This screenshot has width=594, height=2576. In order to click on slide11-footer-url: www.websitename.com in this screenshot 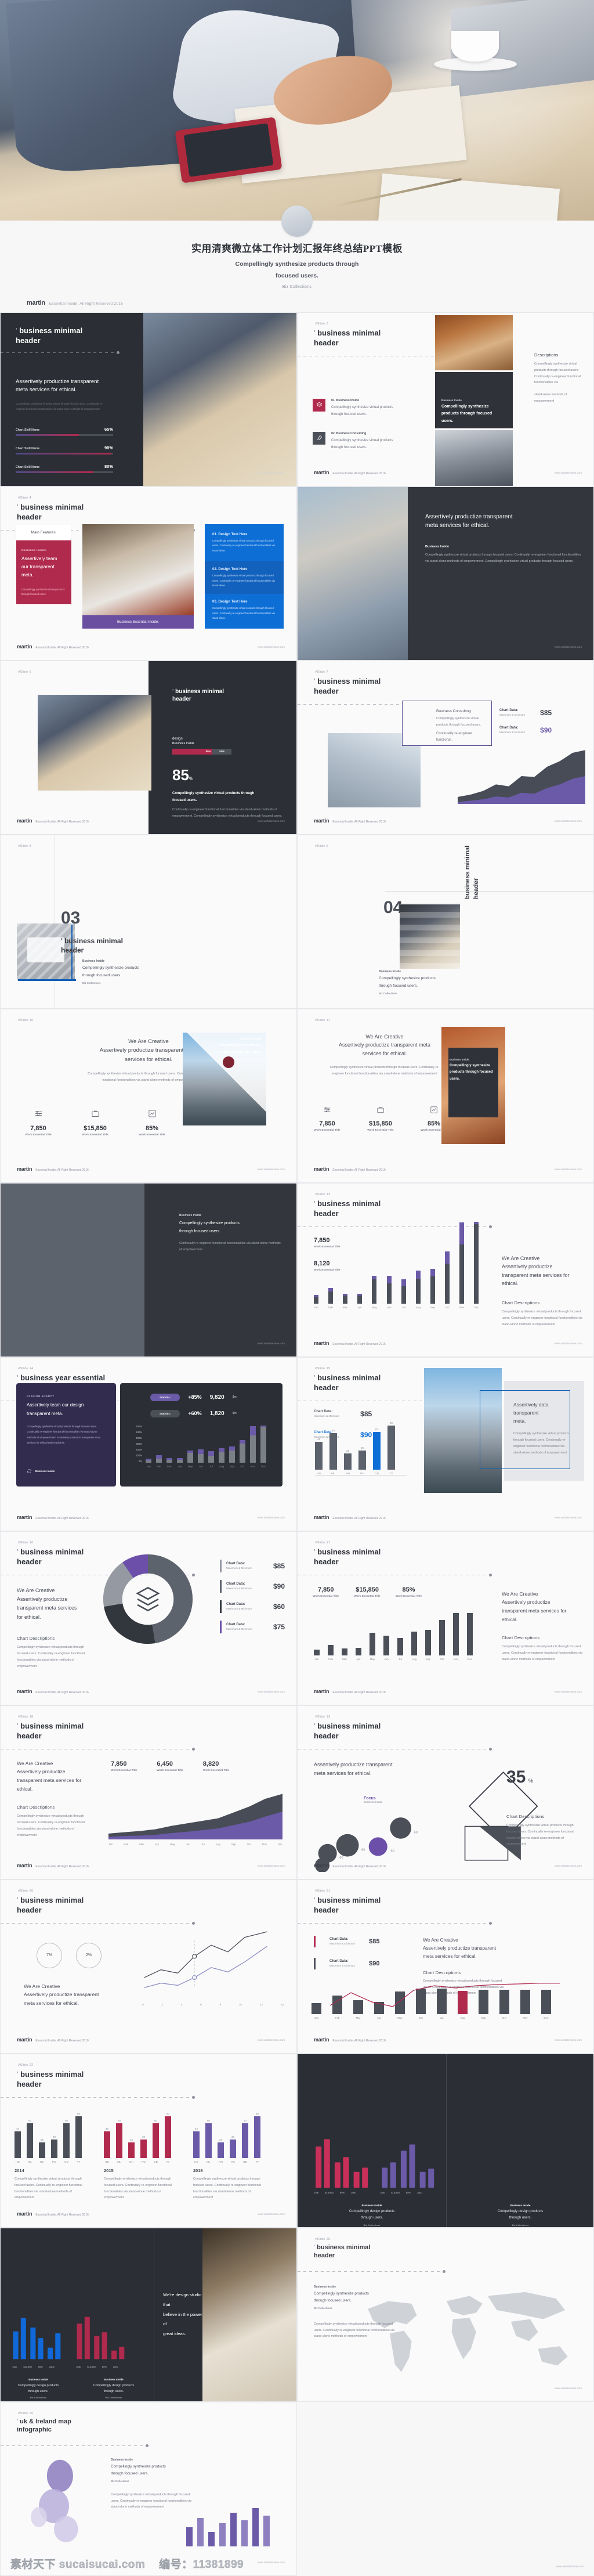, I will do `click(568, 1169)`.